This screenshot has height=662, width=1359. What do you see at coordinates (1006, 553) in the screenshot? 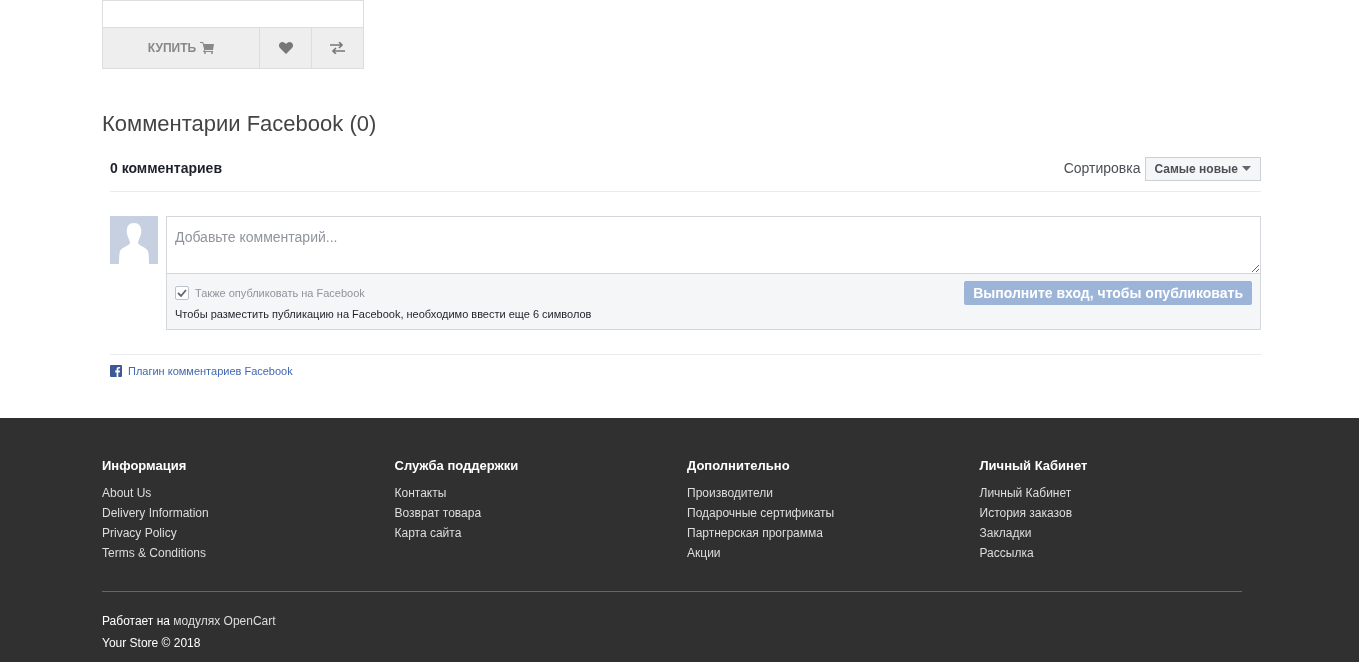
I see `footer-link: Рассылка` at bounding box center [1006, 553].